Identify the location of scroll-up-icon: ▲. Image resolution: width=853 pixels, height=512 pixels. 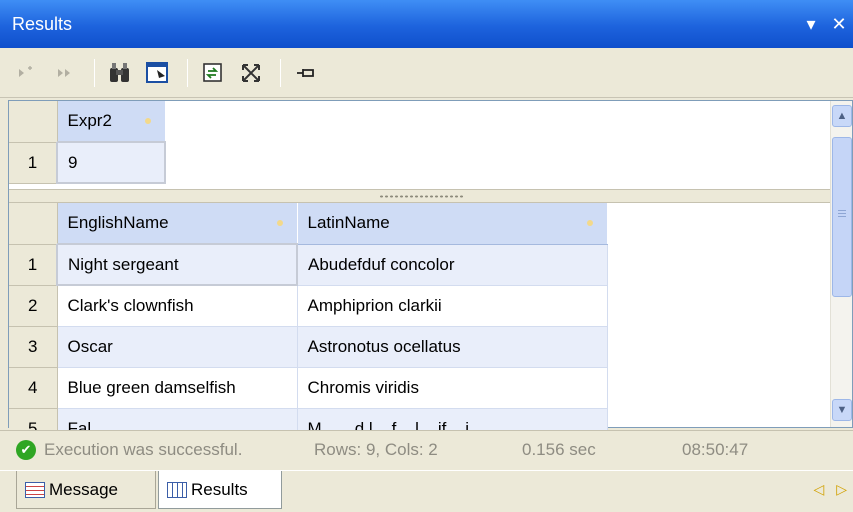
(842, 116).